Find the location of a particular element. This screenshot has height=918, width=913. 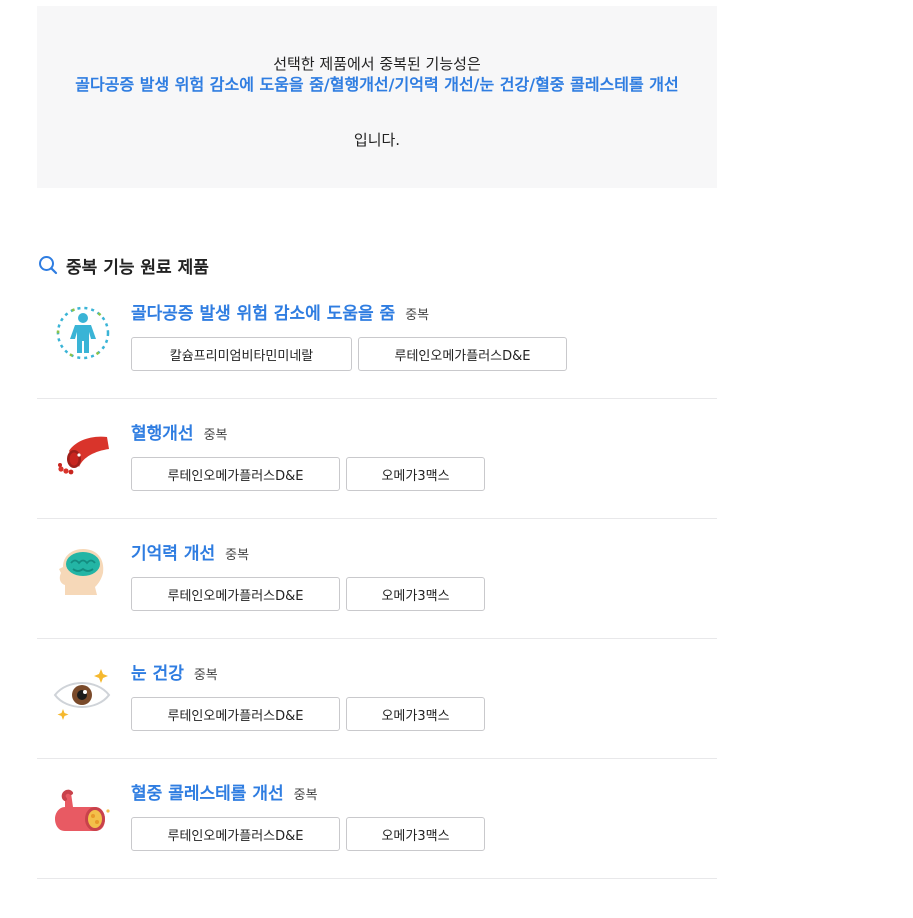

function-title: 골다공증 발생 위험 감소에 도움을 줌 is located at coordinates (263, 314).